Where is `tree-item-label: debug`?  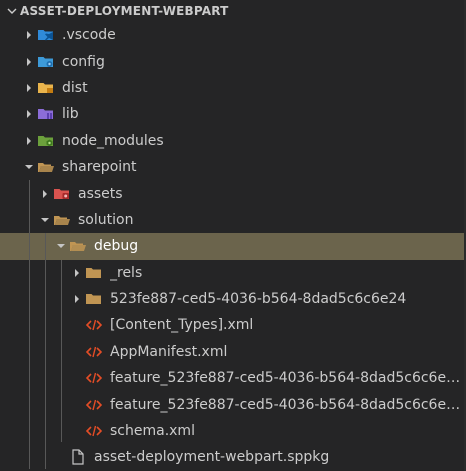
tree-item-label: debug is located at coordinates (116, 246).